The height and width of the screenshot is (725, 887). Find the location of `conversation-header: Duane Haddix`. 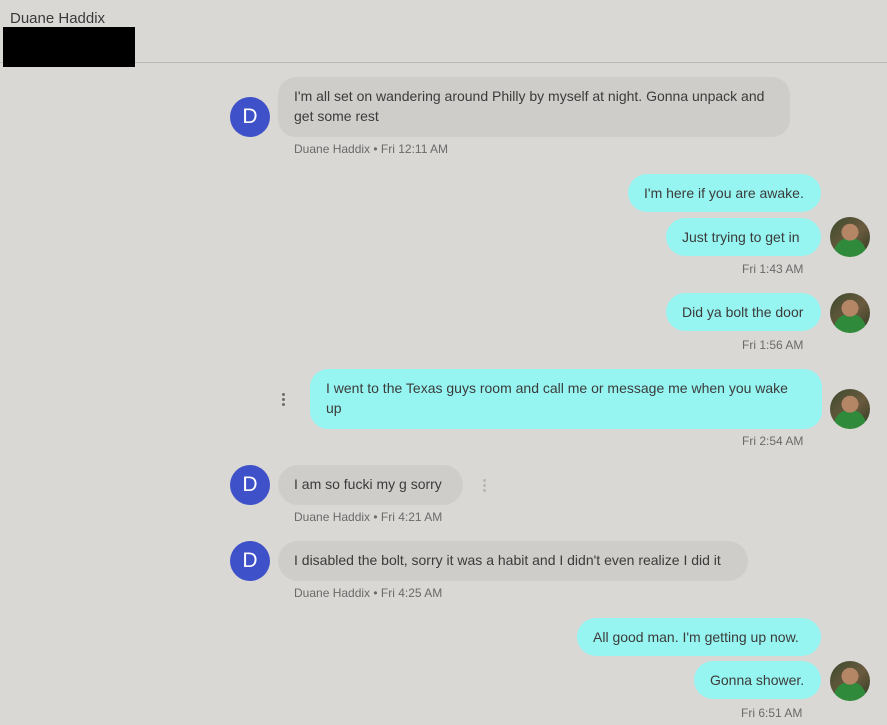

conversation-header: Duane Haddix is located at coordinates (443, 33).